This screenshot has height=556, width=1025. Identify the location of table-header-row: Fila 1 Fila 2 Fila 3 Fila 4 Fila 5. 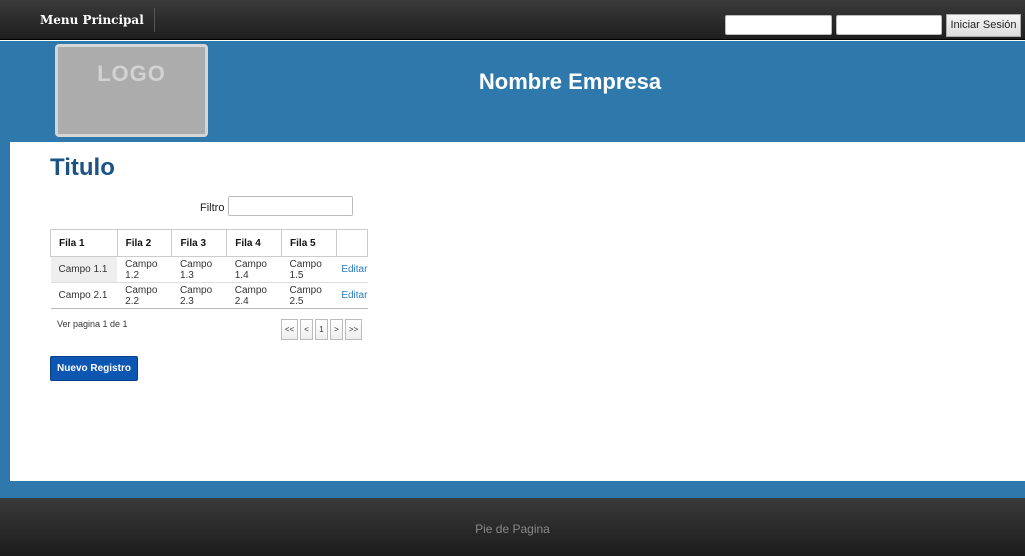
(209, 243).